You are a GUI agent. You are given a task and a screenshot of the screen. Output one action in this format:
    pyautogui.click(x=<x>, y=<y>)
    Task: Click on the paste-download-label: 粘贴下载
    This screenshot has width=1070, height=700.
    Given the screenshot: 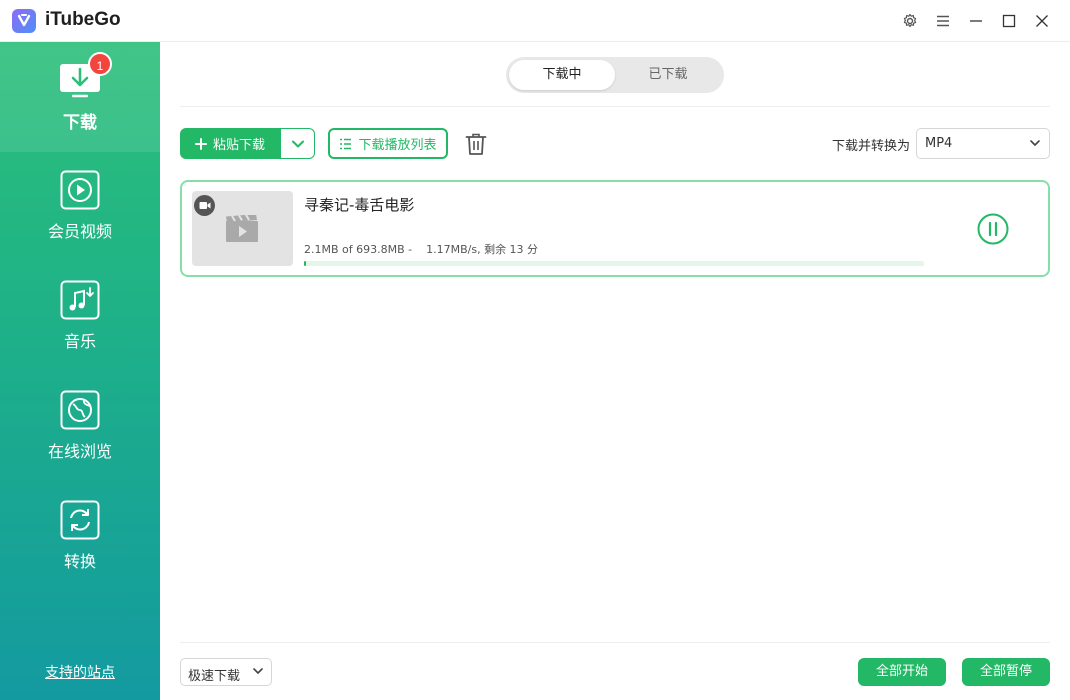 What is the action you would take?
    pyautogui.click(x=238, y=145)
    